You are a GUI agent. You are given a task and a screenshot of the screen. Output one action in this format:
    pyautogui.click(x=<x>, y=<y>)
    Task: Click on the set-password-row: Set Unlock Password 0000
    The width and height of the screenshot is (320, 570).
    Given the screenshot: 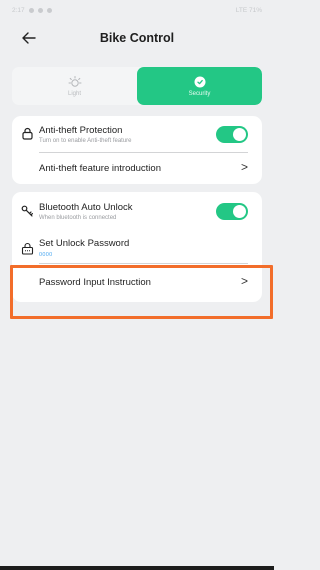 What is the action you would take?
    pyautogui.click(x=137, y=249)
    